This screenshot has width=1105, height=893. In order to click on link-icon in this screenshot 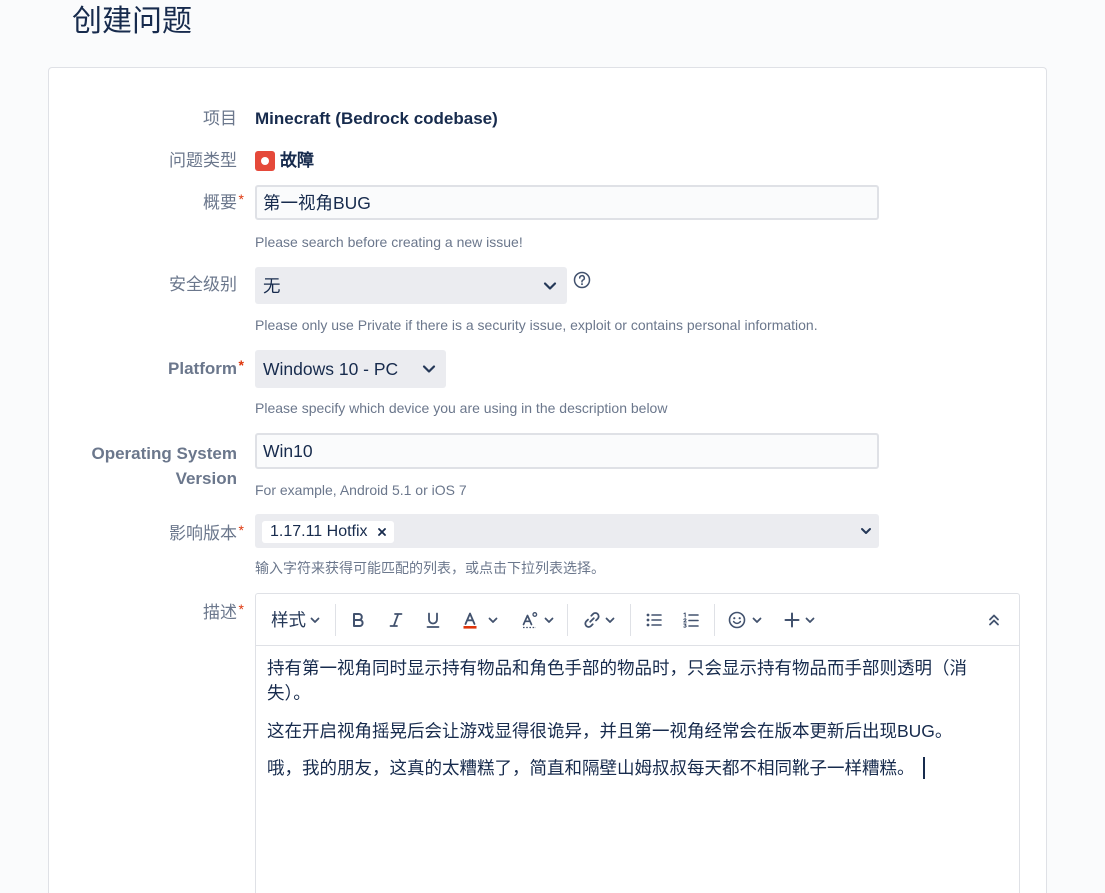, I will do `click(592, 619)`.